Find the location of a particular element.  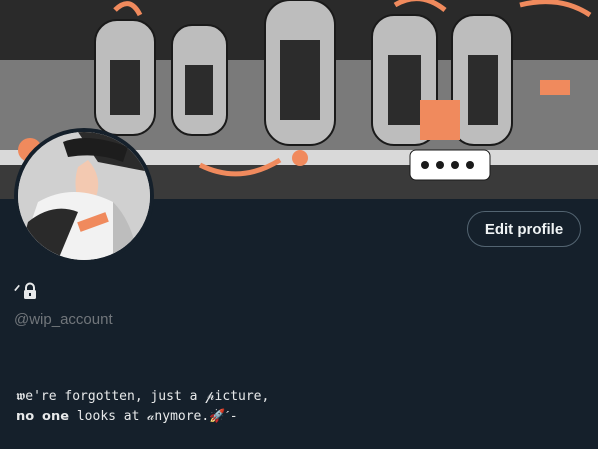

display-name-row: ᐟ is located at coordinates (26, 291).